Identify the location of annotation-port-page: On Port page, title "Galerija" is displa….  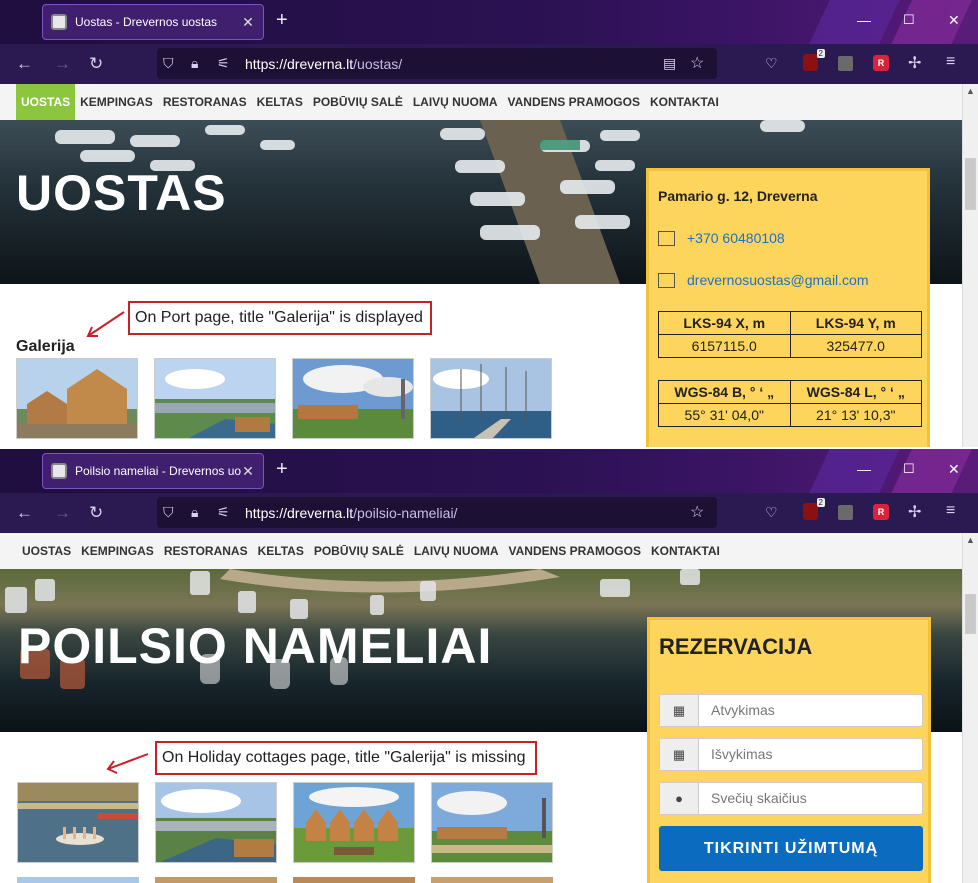
(280, 318).